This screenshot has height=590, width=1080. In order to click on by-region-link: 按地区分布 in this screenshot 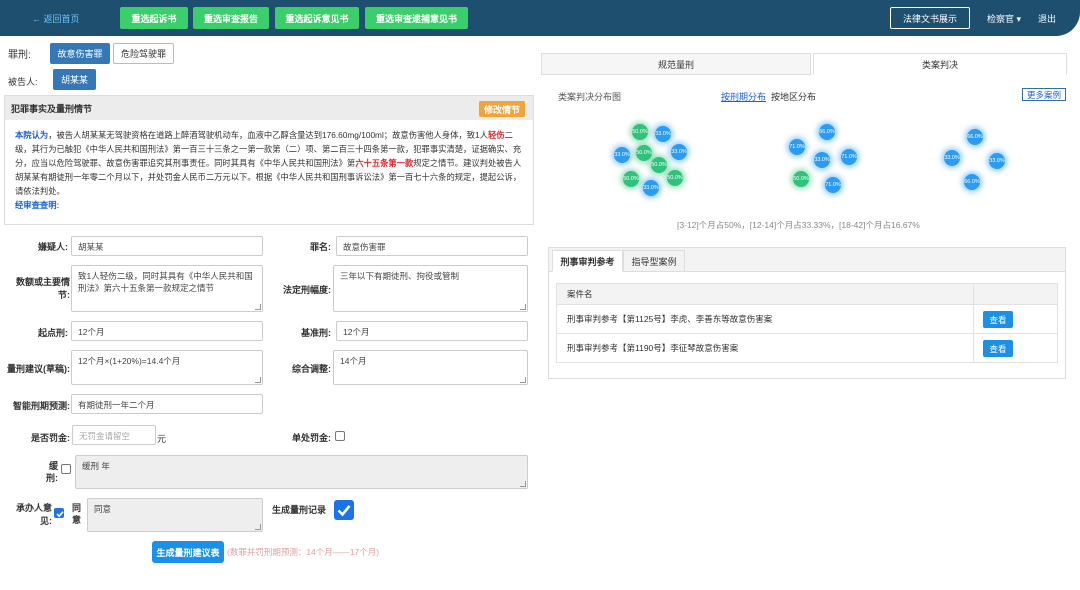, I will do `click(793, 96)`.